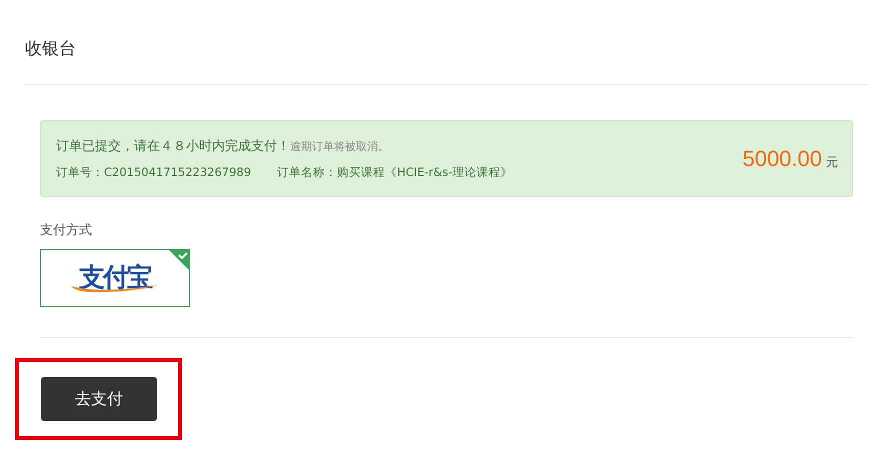  Describe the element at coordinates (339, 146) in the screenshot. I see `notice-hint: 逾期订单将被取消。` at that location.